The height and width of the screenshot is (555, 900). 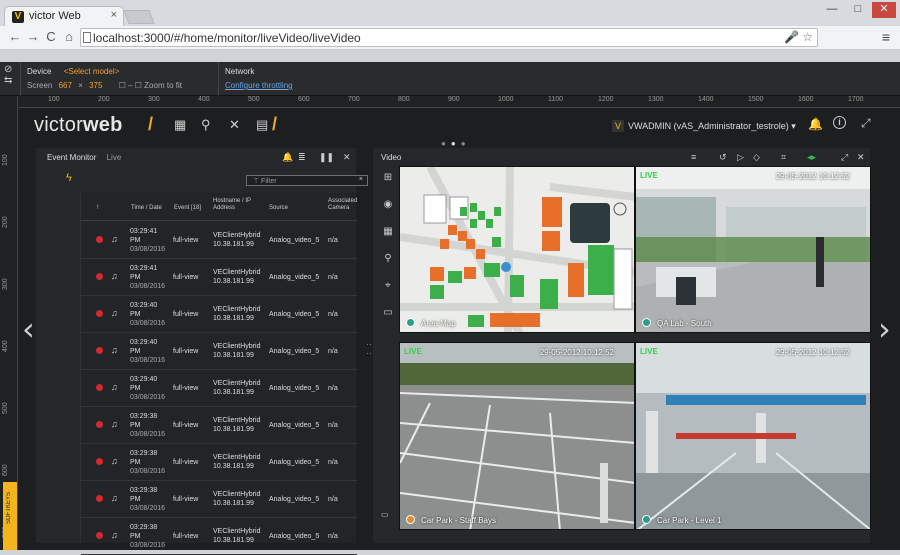 What do you see at coordinates (388, 239) in the screenshot?
I see `salvo-icon: ▦` at bounding box center [388, 239].